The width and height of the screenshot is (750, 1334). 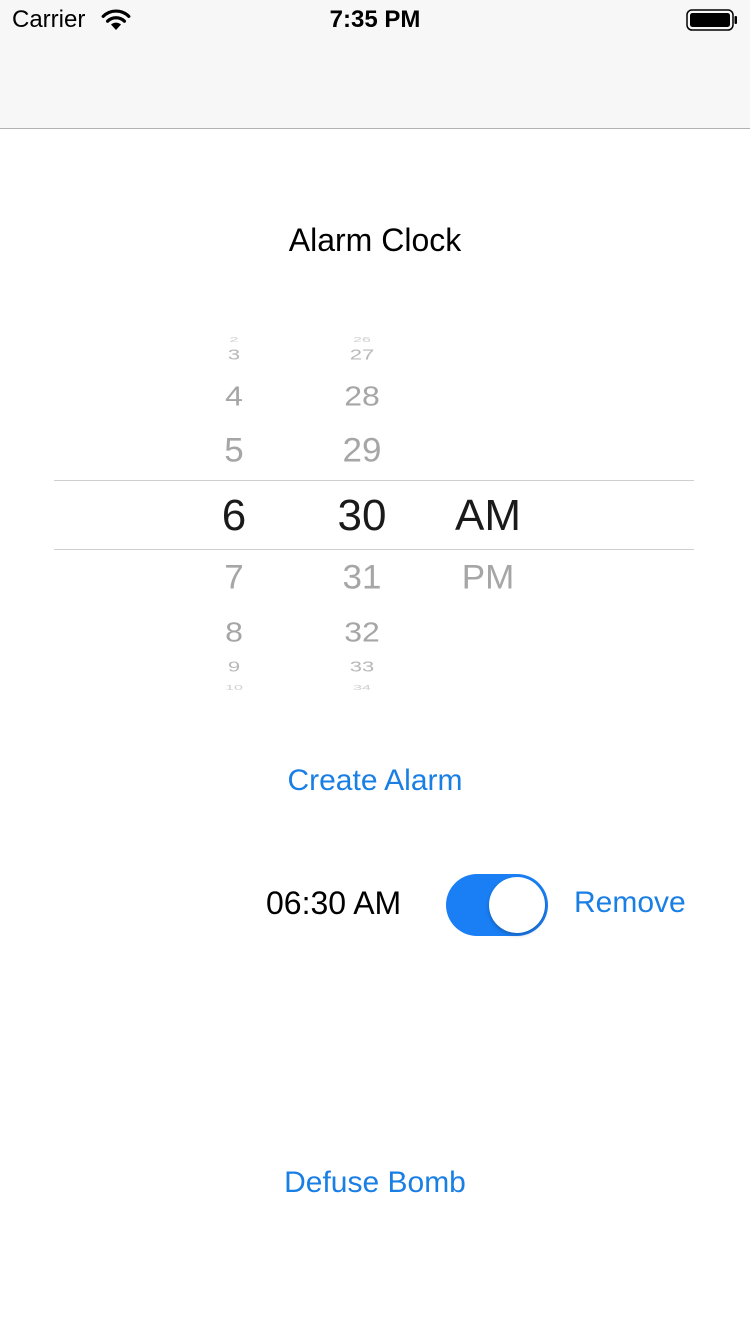 What do you see at coordinates (375, 781) in the screenshot?
I see `create-alarm-button: Create Alarm` at bounding box center [375, 781].